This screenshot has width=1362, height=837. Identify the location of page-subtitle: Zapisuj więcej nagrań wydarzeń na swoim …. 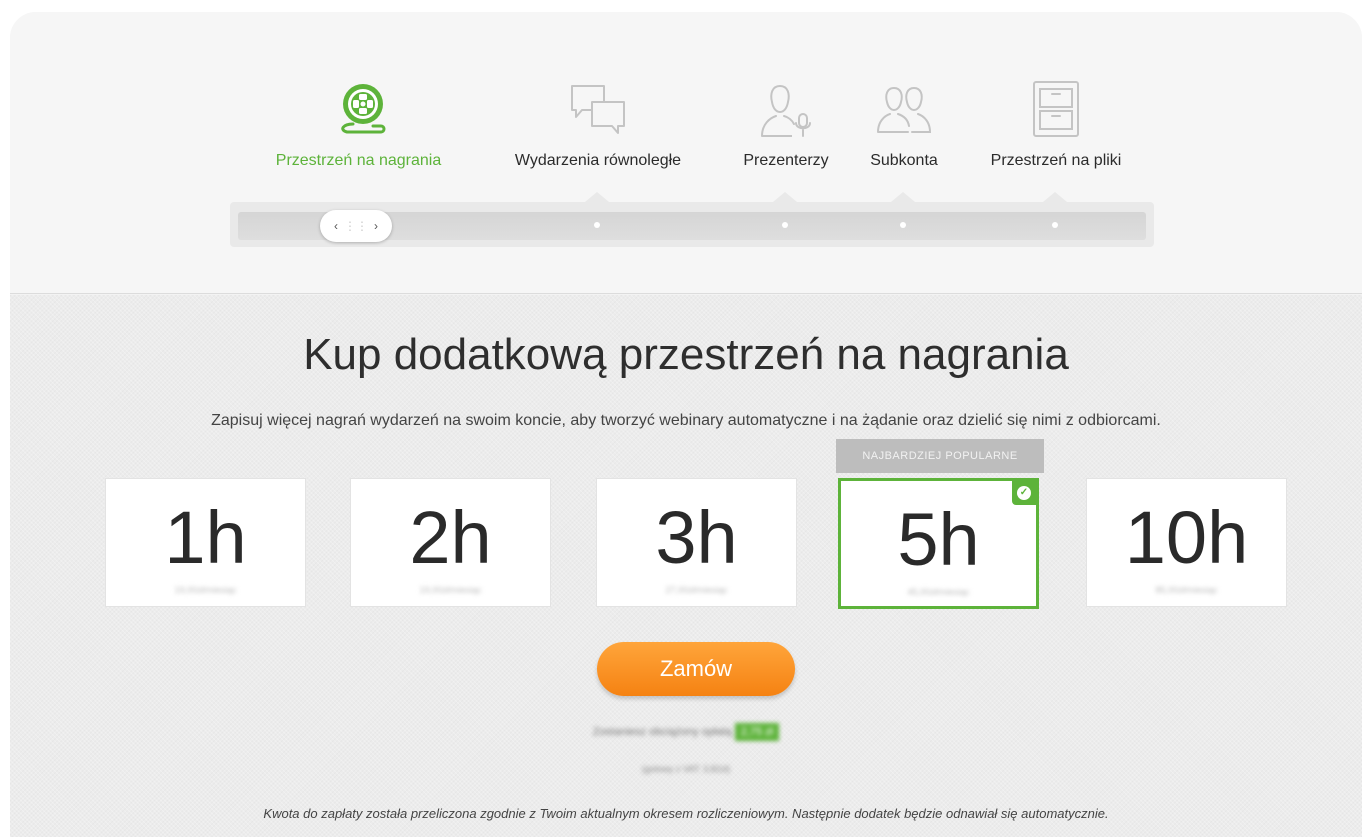
(686, 420).